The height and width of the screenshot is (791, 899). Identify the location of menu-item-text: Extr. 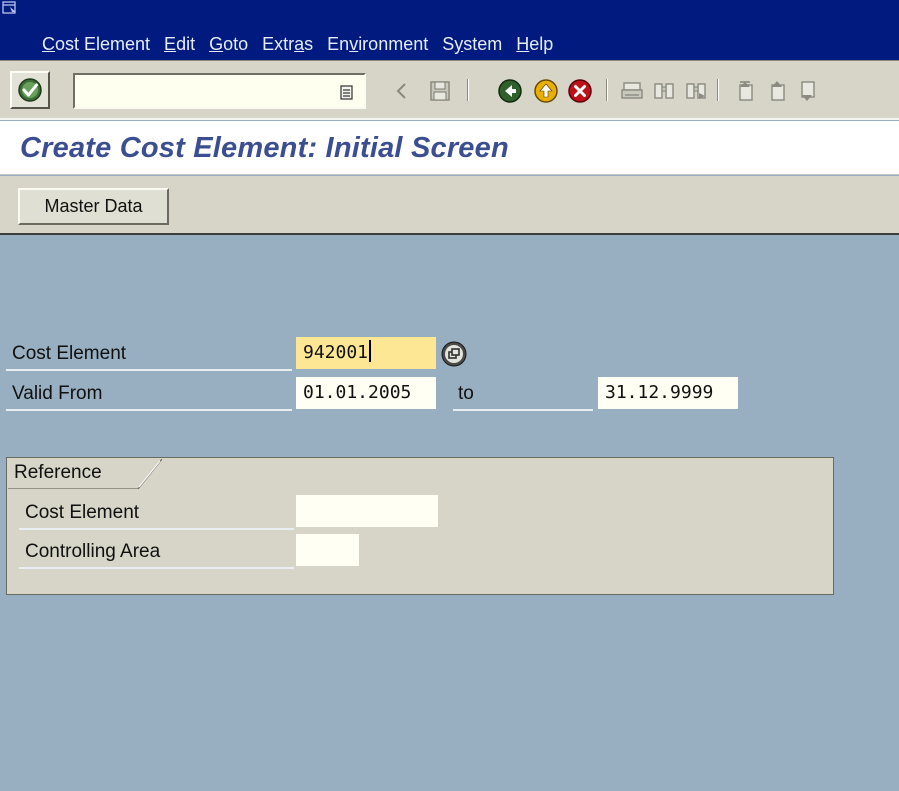
(278, 44).